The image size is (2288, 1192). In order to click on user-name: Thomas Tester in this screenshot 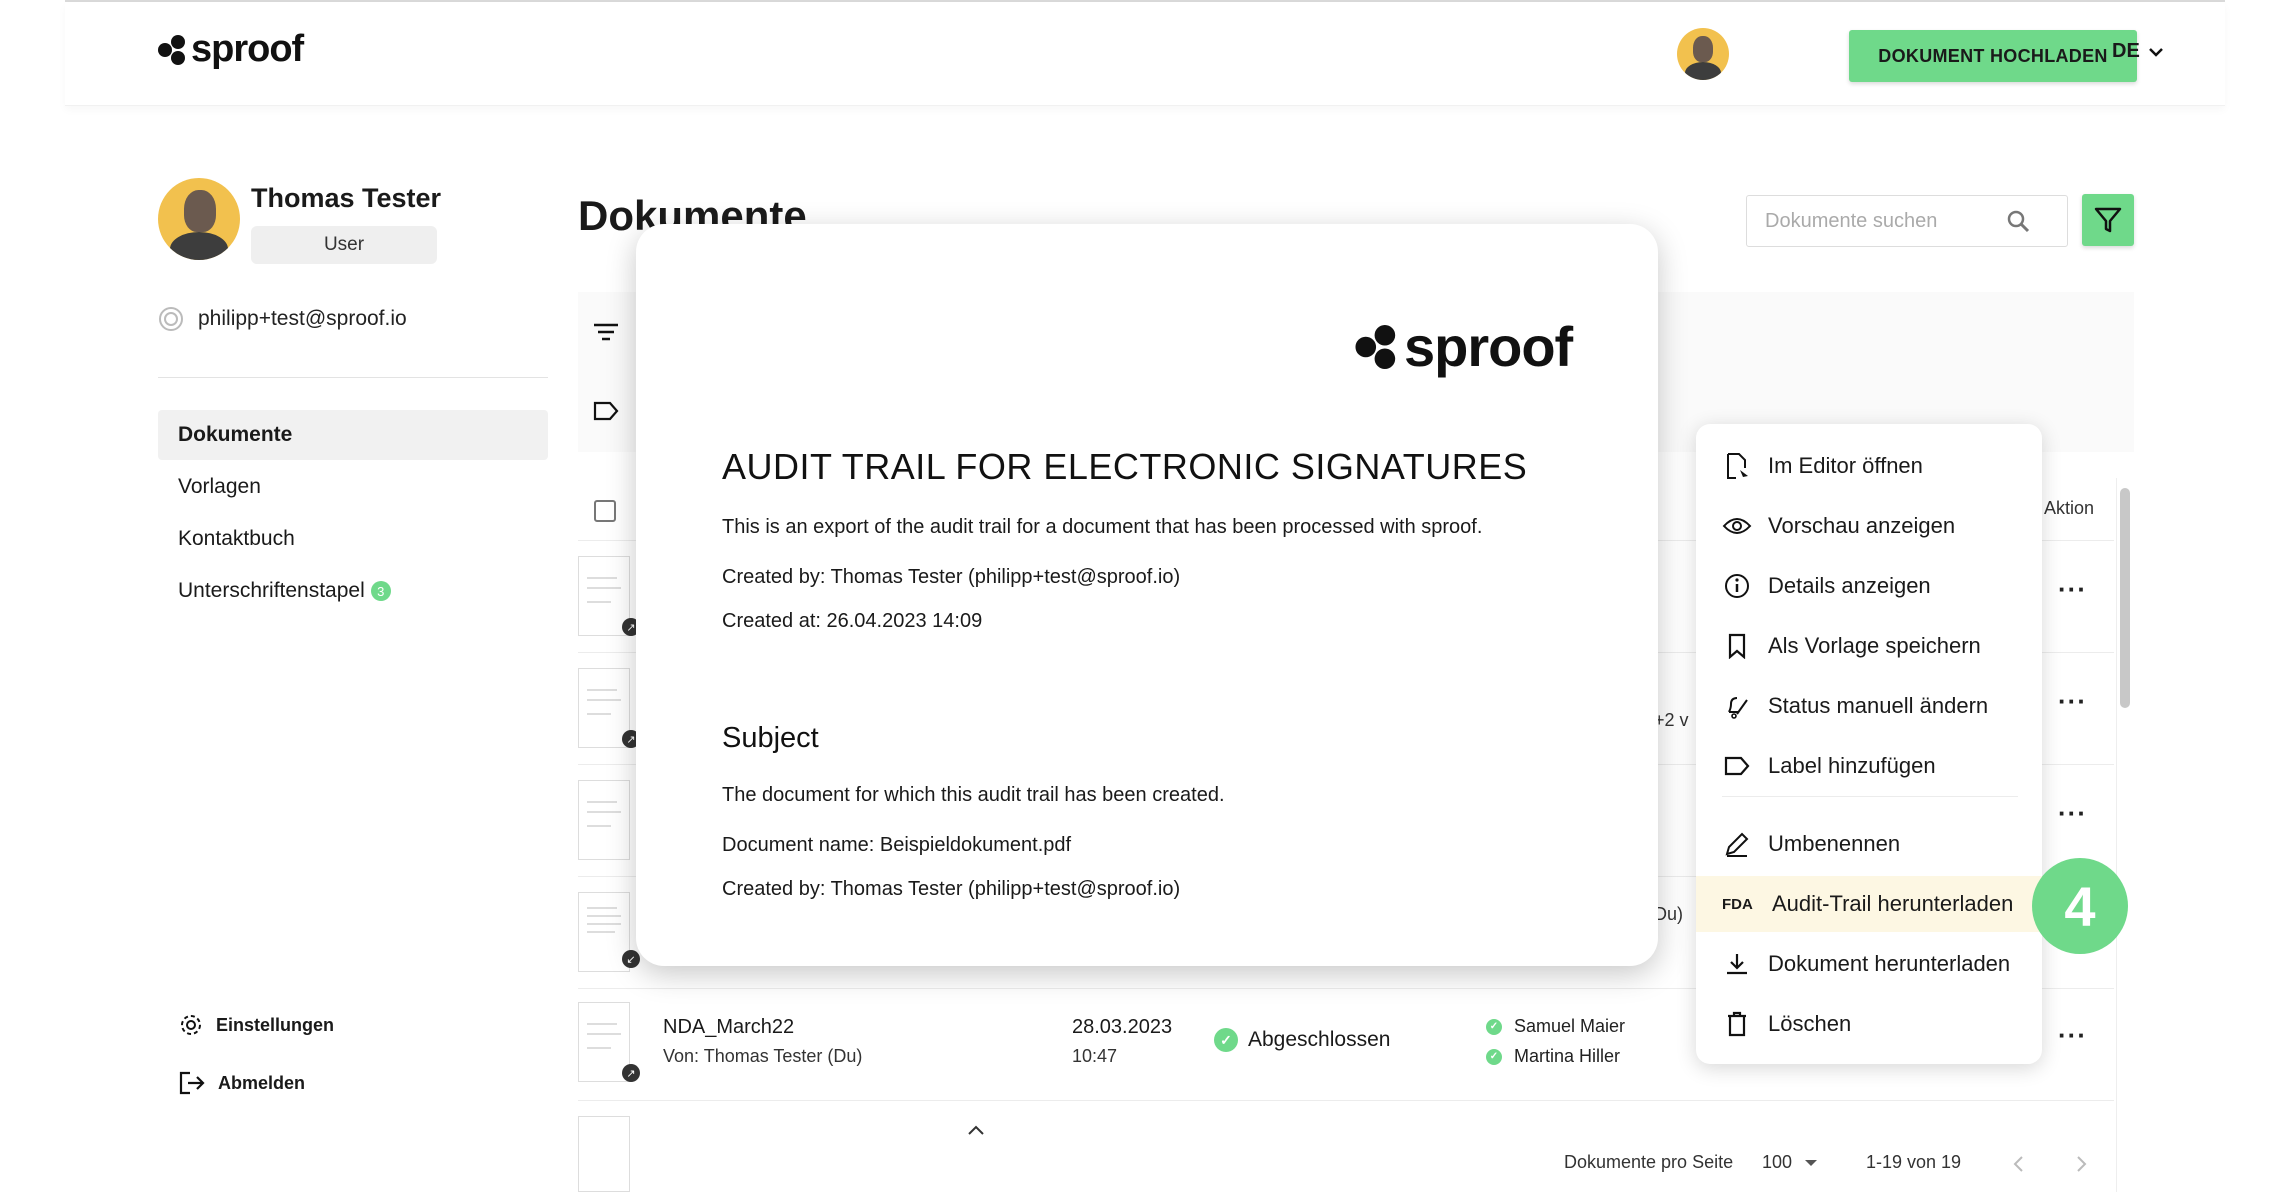, I will do `click(346, 198)`.